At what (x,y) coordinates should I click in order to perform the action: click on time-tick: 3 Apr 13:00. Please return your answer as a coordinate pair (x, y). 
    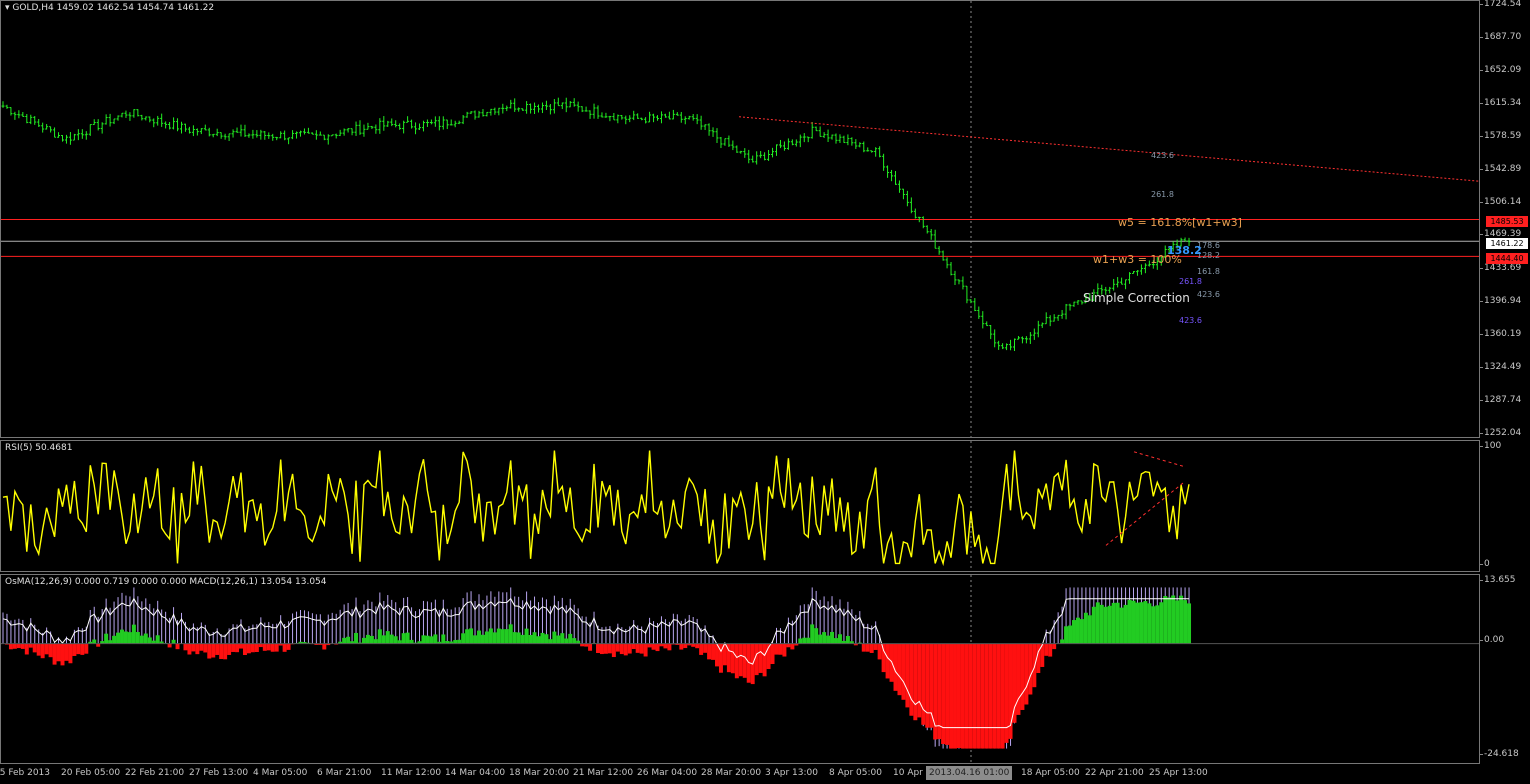
    Looking at the image, I should click on (791, 773).